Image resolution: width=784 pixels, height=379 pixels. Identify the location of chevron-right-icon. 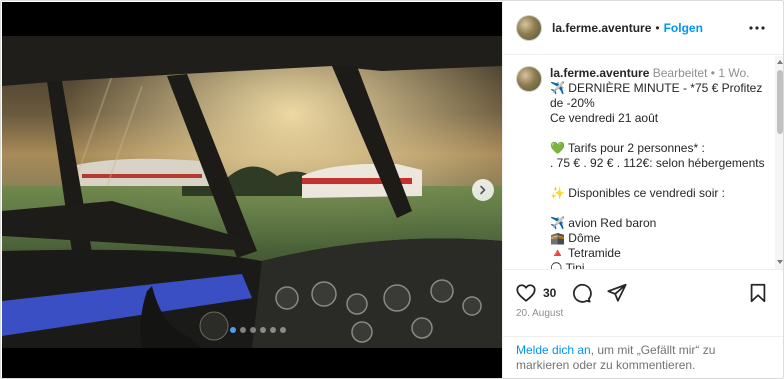
(483, 190).